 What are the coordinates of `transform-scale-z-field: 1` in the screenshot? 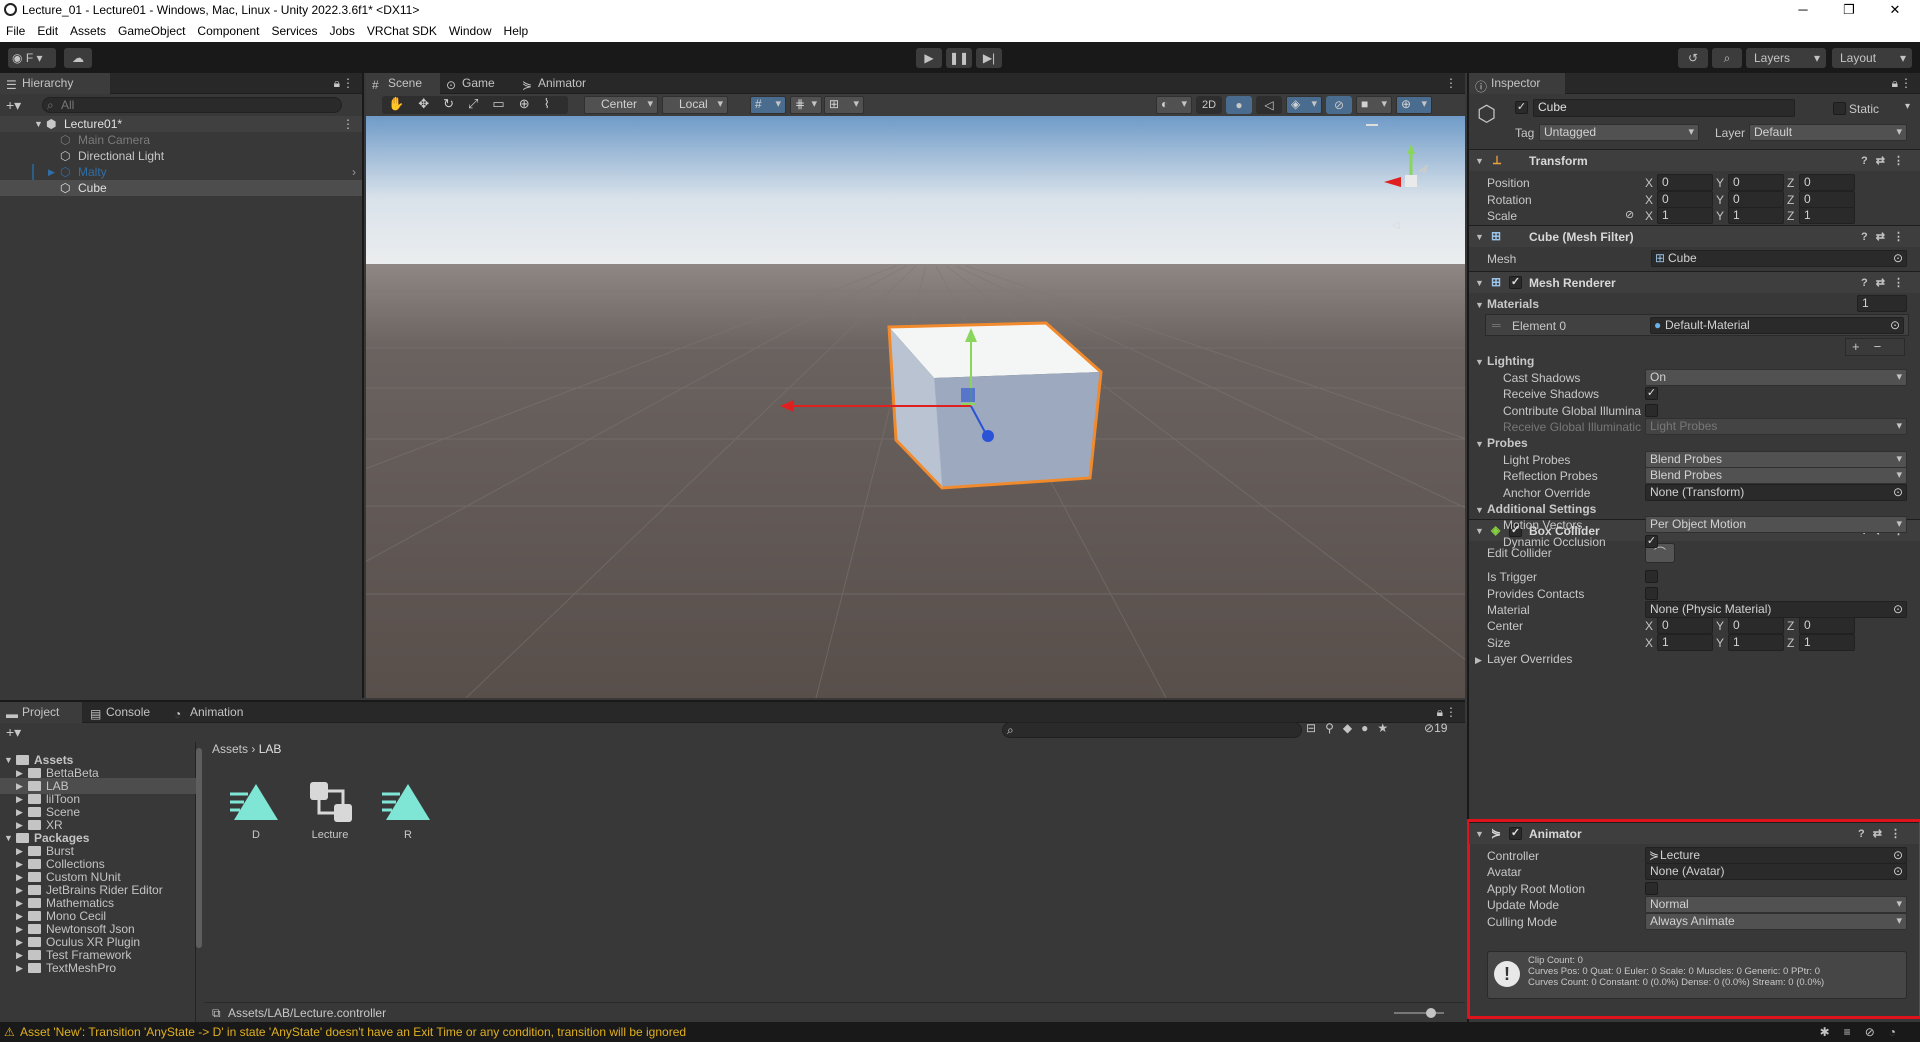 It's located at (1827, 215).